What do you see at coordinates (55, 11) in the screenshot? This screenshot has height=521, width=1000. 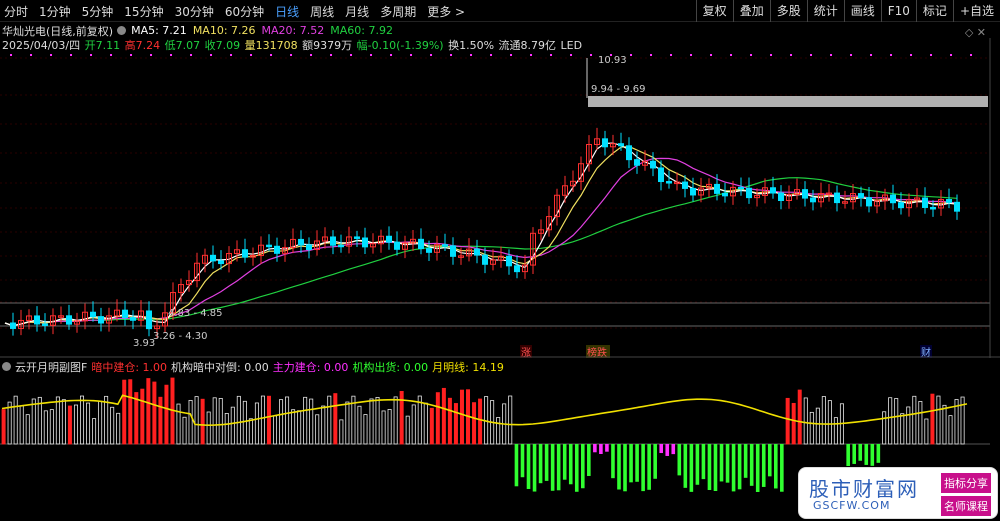 I see `period-tab-1: 1分钟` at bounding box center [55, 11].